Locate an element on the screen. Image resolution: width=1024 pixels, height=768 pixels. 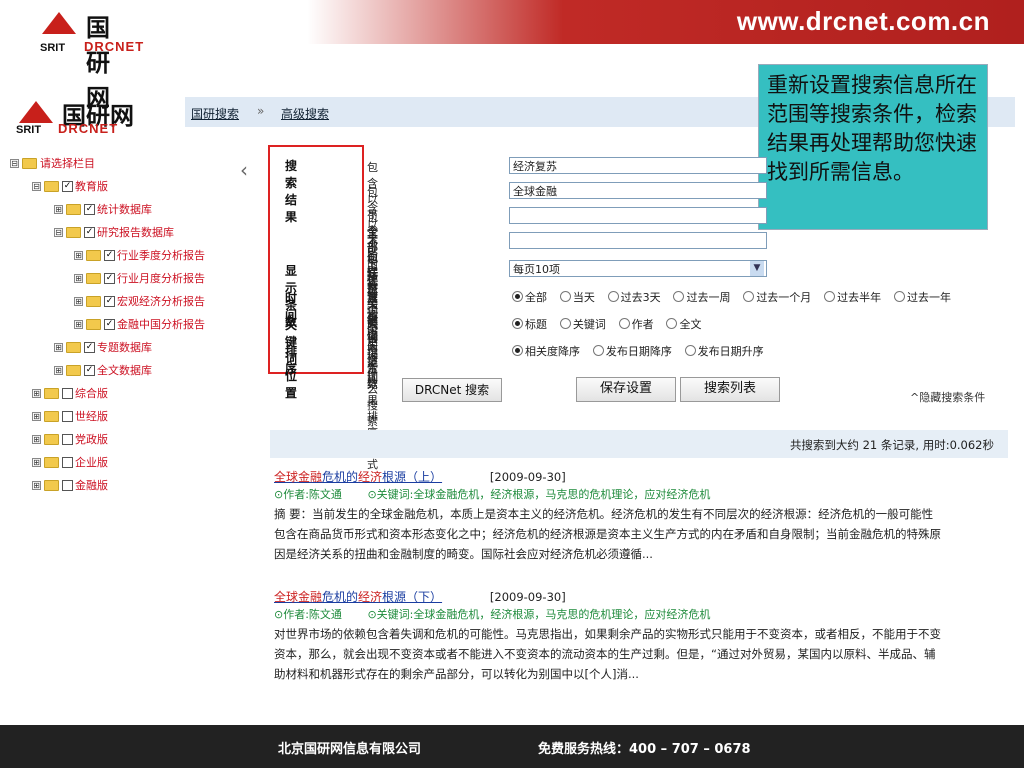
tree-item-finance-china: ⊞ ✓ 金融中国分析报告 is located at coordinates (139, 324).